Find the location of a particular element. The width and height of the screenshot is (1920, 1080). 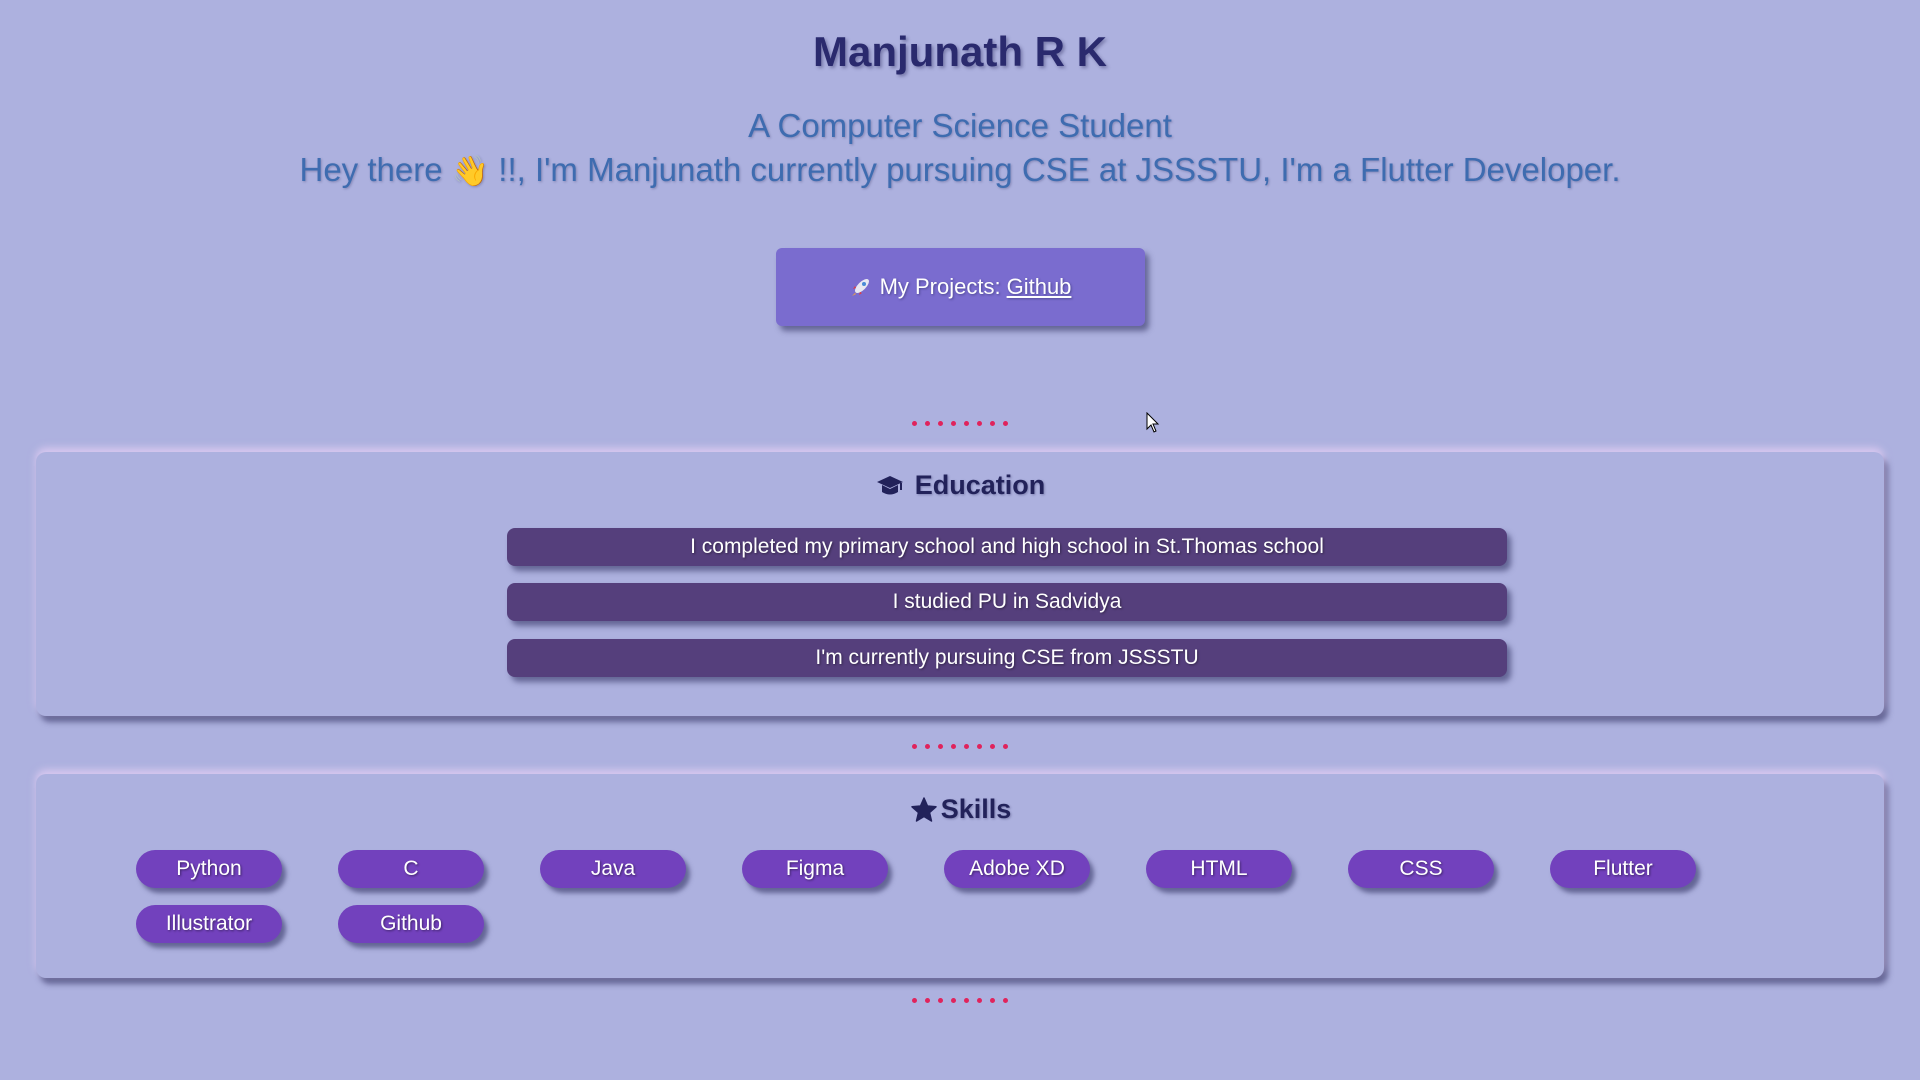

education-heading: Education is located at coordinates (960, 485).